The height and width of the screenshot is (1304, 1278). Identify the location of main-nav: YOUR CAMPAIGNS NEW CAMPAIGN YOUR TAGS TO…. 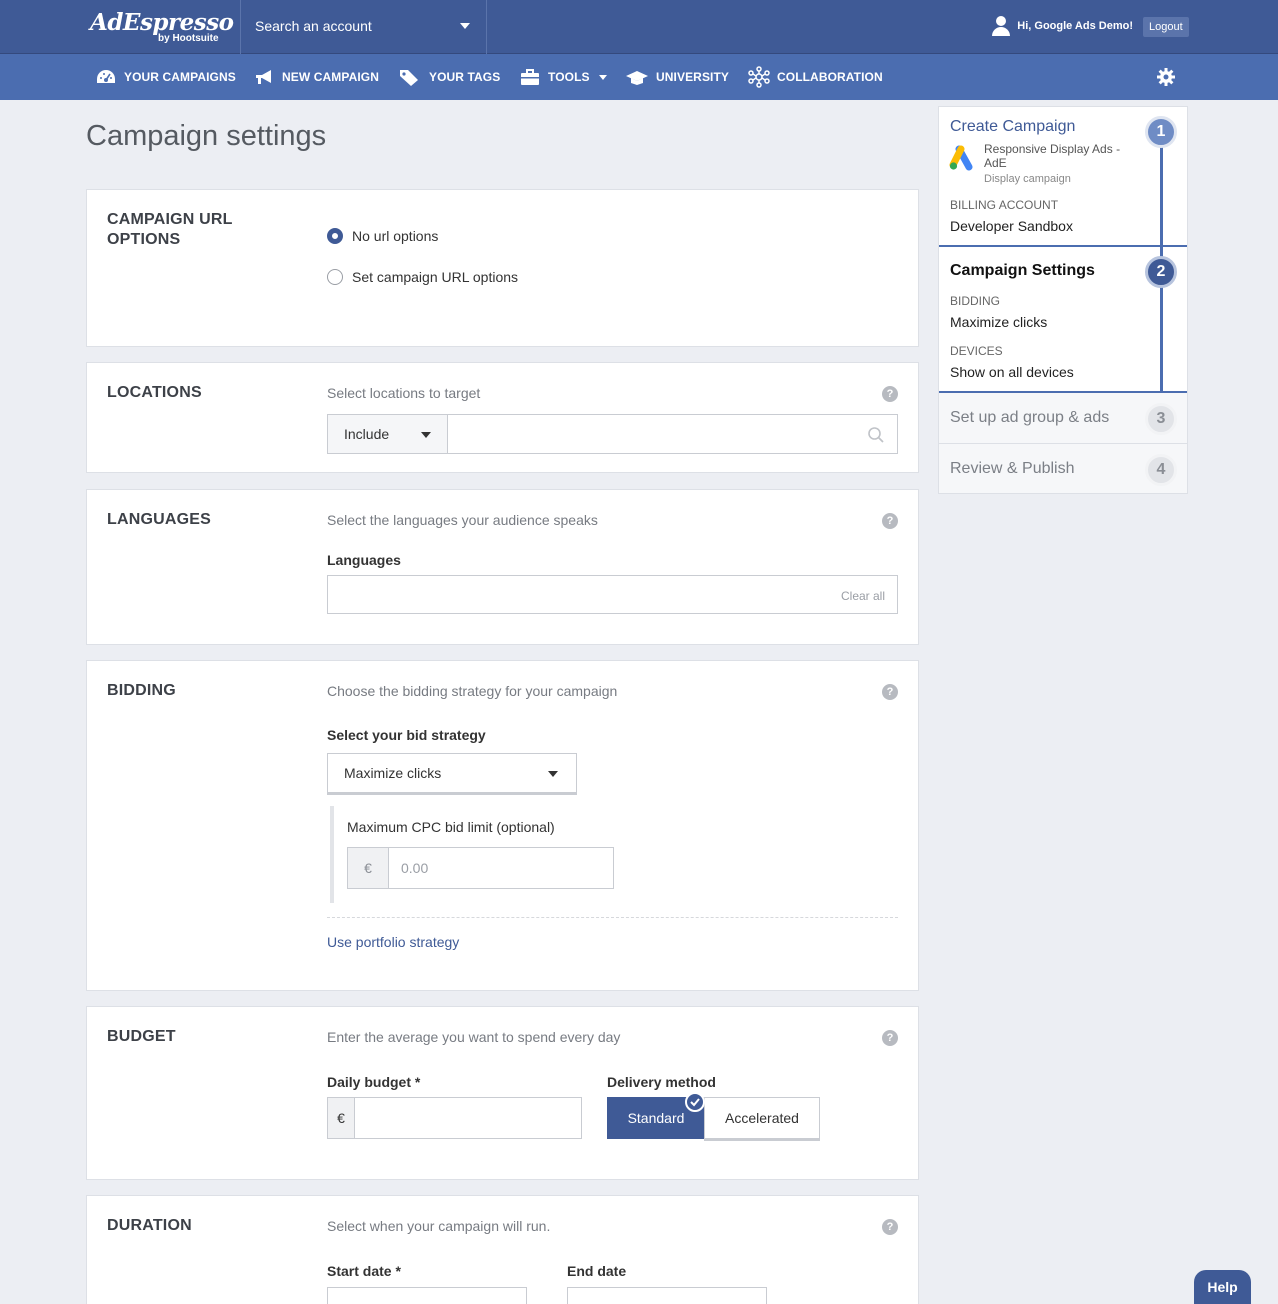
(639, 77).